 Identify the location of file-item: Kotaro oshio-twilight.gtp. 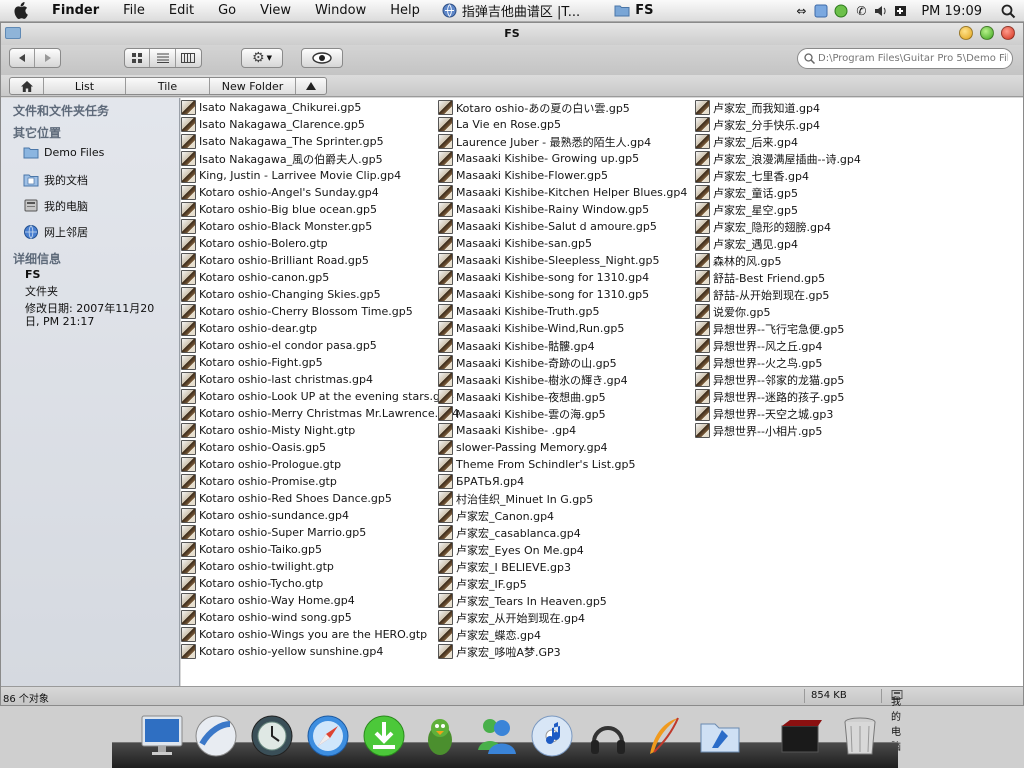
(257, 566).